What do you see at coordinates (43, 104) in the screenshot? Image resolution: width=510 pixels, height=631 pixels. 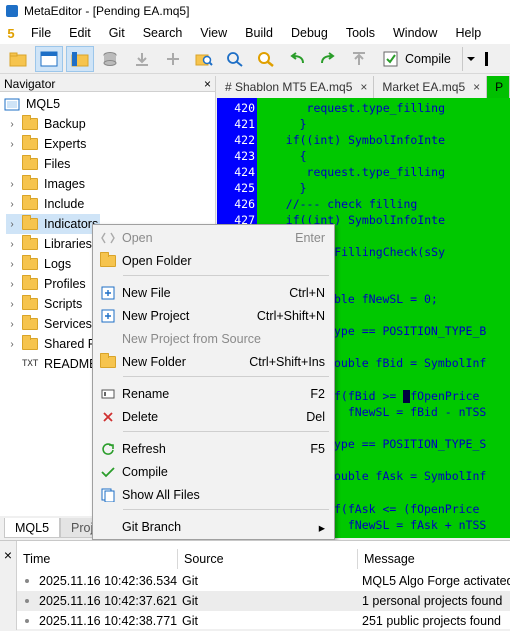 I see `tree-root-label: MQL5` at bounding box center [43, 104].